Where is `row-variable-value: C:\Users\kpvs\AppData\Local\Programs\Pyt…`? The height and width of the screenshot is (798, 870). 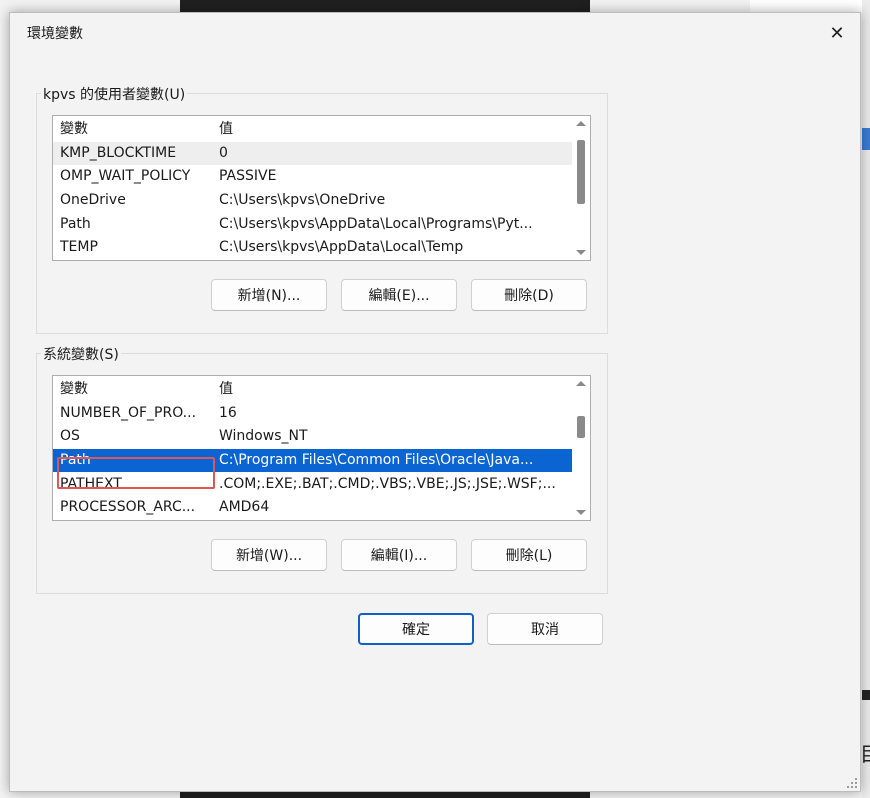 row-variable-value: C:\Users\kpvs\AppData\Local\Programs\Pyt… is located at coordinates (376, 224).